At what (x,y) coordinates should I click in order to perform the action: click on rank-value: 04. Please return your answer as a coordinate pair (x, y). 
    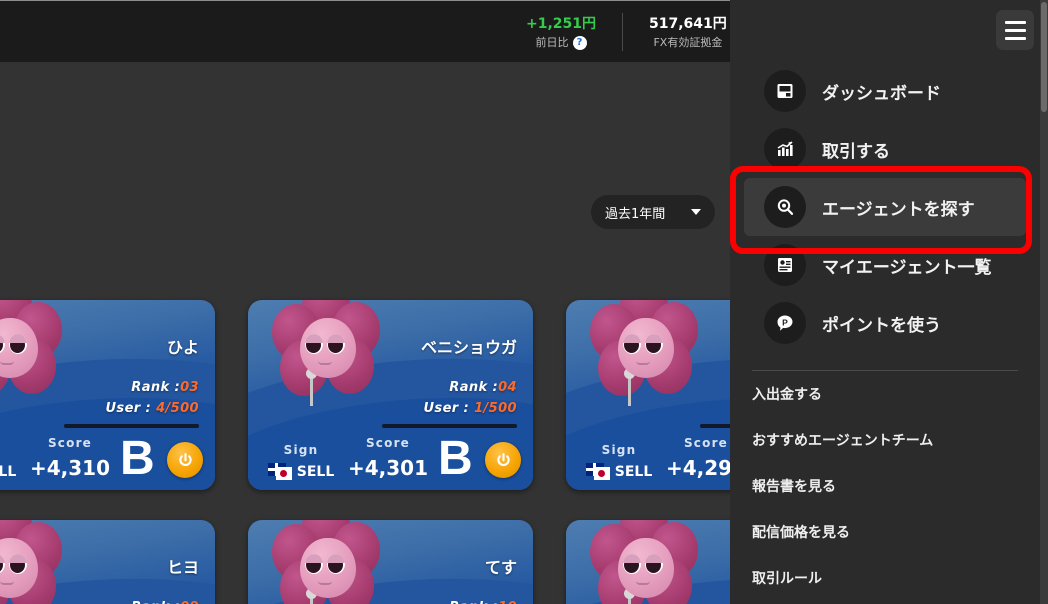
    Looking at the image, I should click on (507, 387).